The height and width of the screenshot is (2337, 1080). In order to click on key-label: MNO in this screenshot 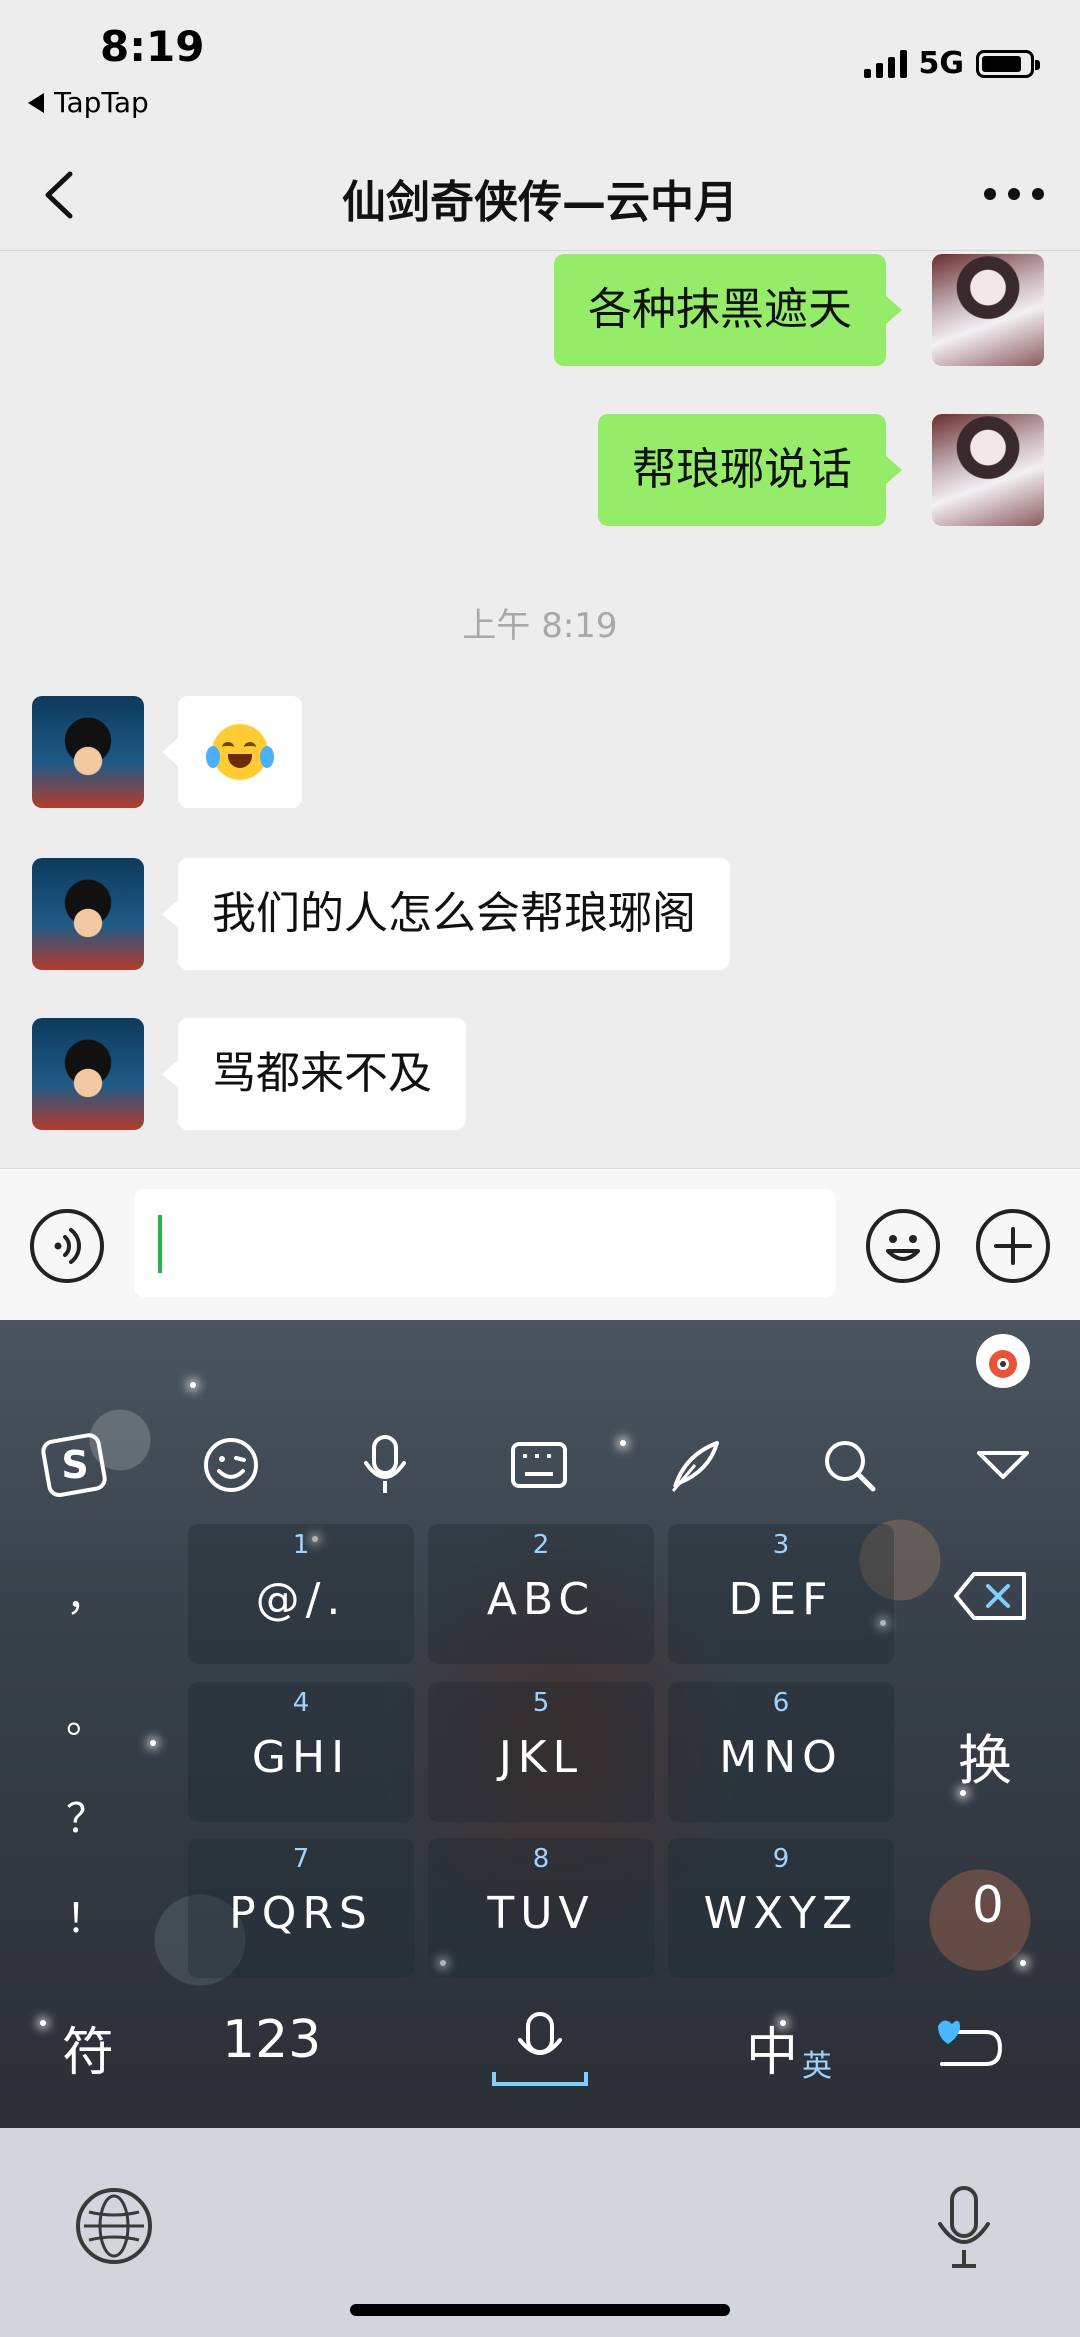, I will do `click(781, 1757)`.